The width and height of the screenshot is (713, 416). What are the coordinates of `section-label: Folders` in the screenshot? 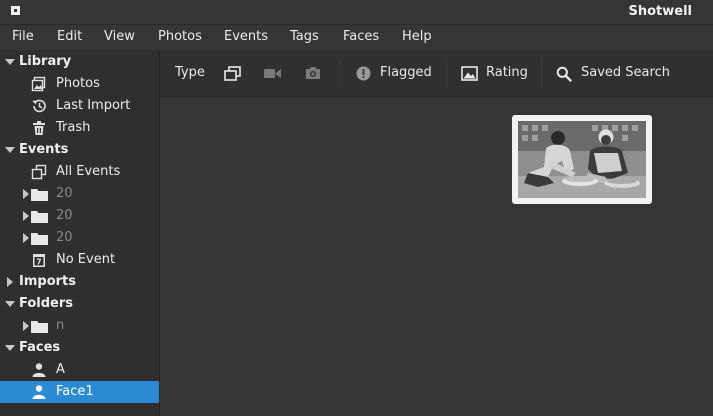 It's located at (46, 303).